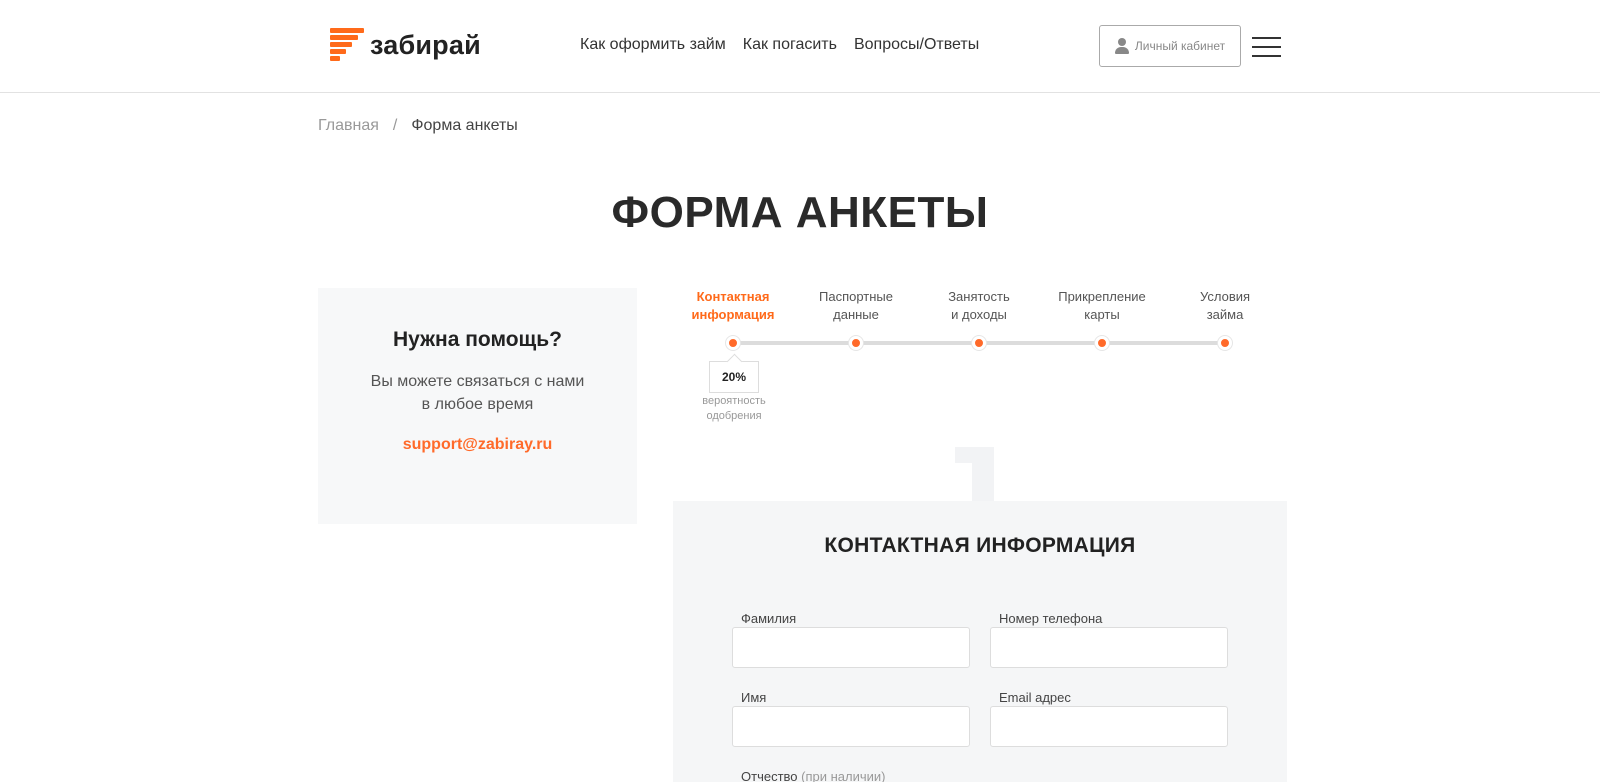  What do you see at coordinates (477, 381) in the screenshot?
I see `help-text-line: Вы можете связаться с нами` at bounding box center [477, 381].